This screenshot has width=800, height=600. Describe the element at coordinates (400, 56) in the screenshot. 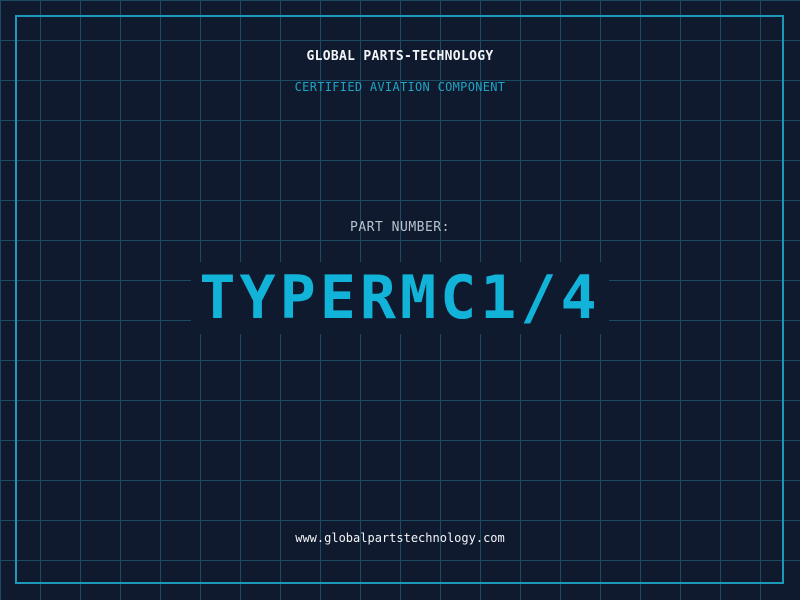

I see `company-name: GLOBAL PARTS-TECHNOLOGY` at that location.